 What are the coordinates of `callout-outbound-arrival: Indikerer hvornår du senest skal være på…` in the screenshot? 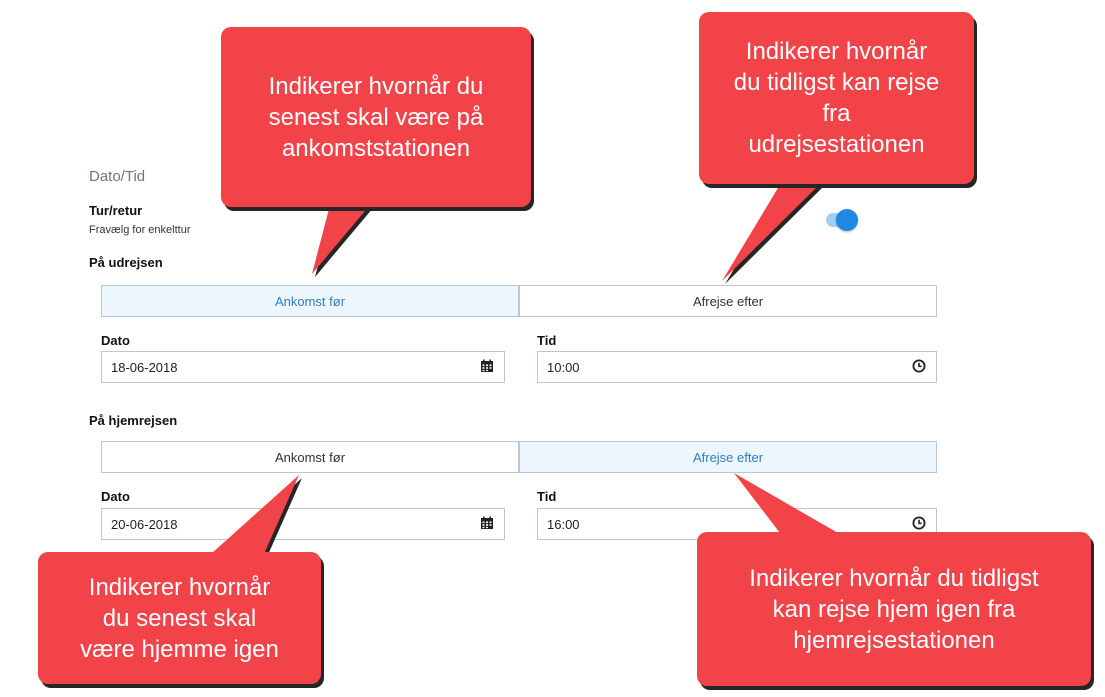 It's located at (376, 117).